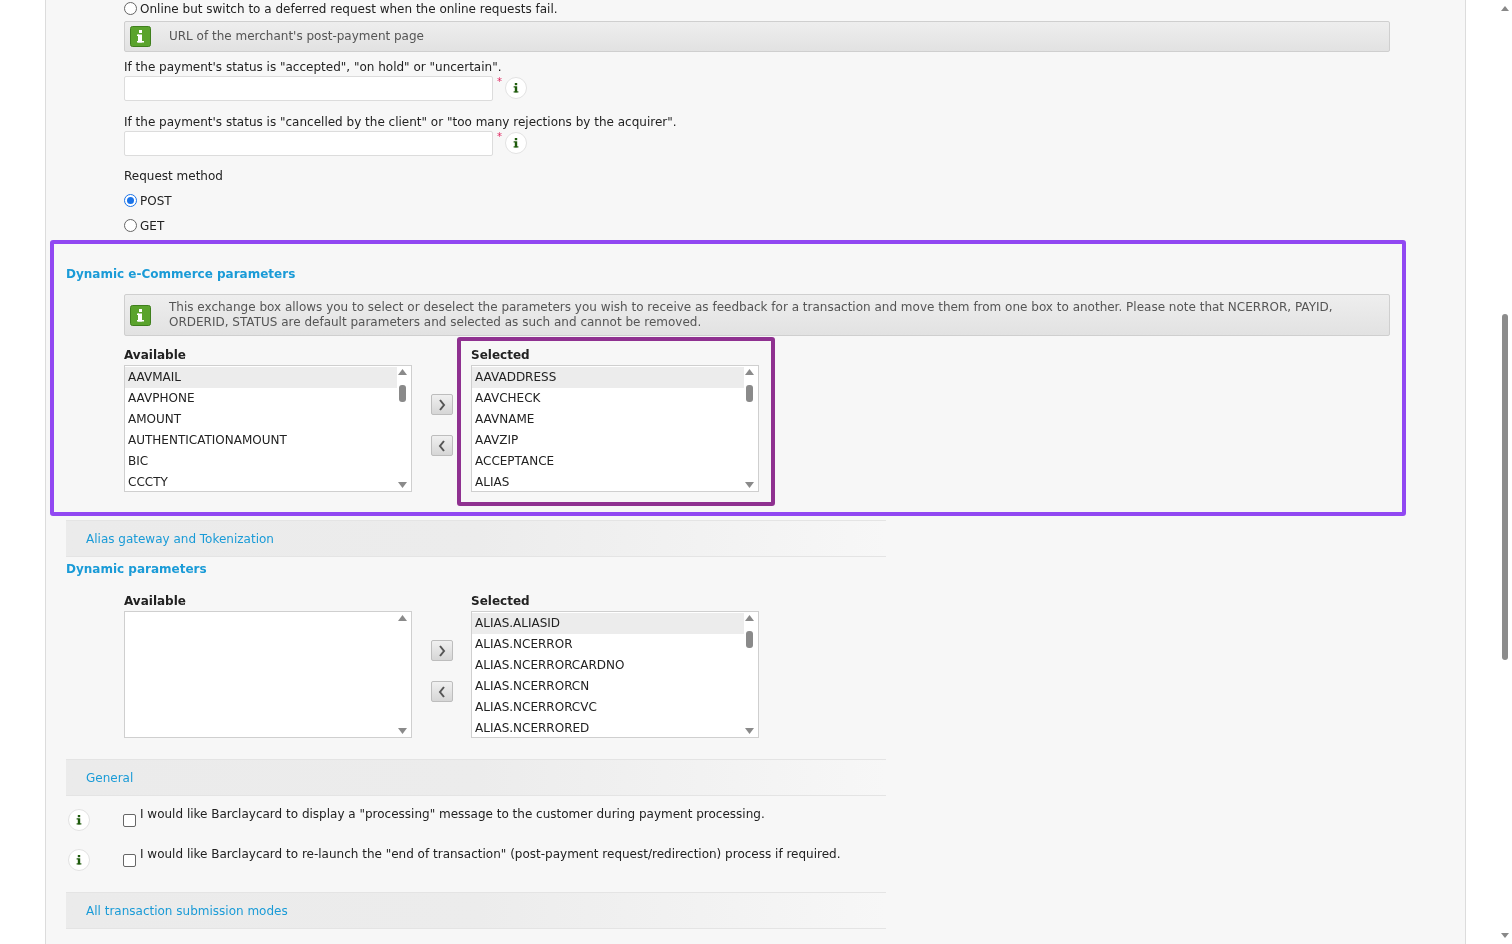 Image resolution: width=1512 pixels, height=944 pixels. Describe the element at coordinates (261, 482) in the screenshot. I see `list-option: CCCTY` at that location.